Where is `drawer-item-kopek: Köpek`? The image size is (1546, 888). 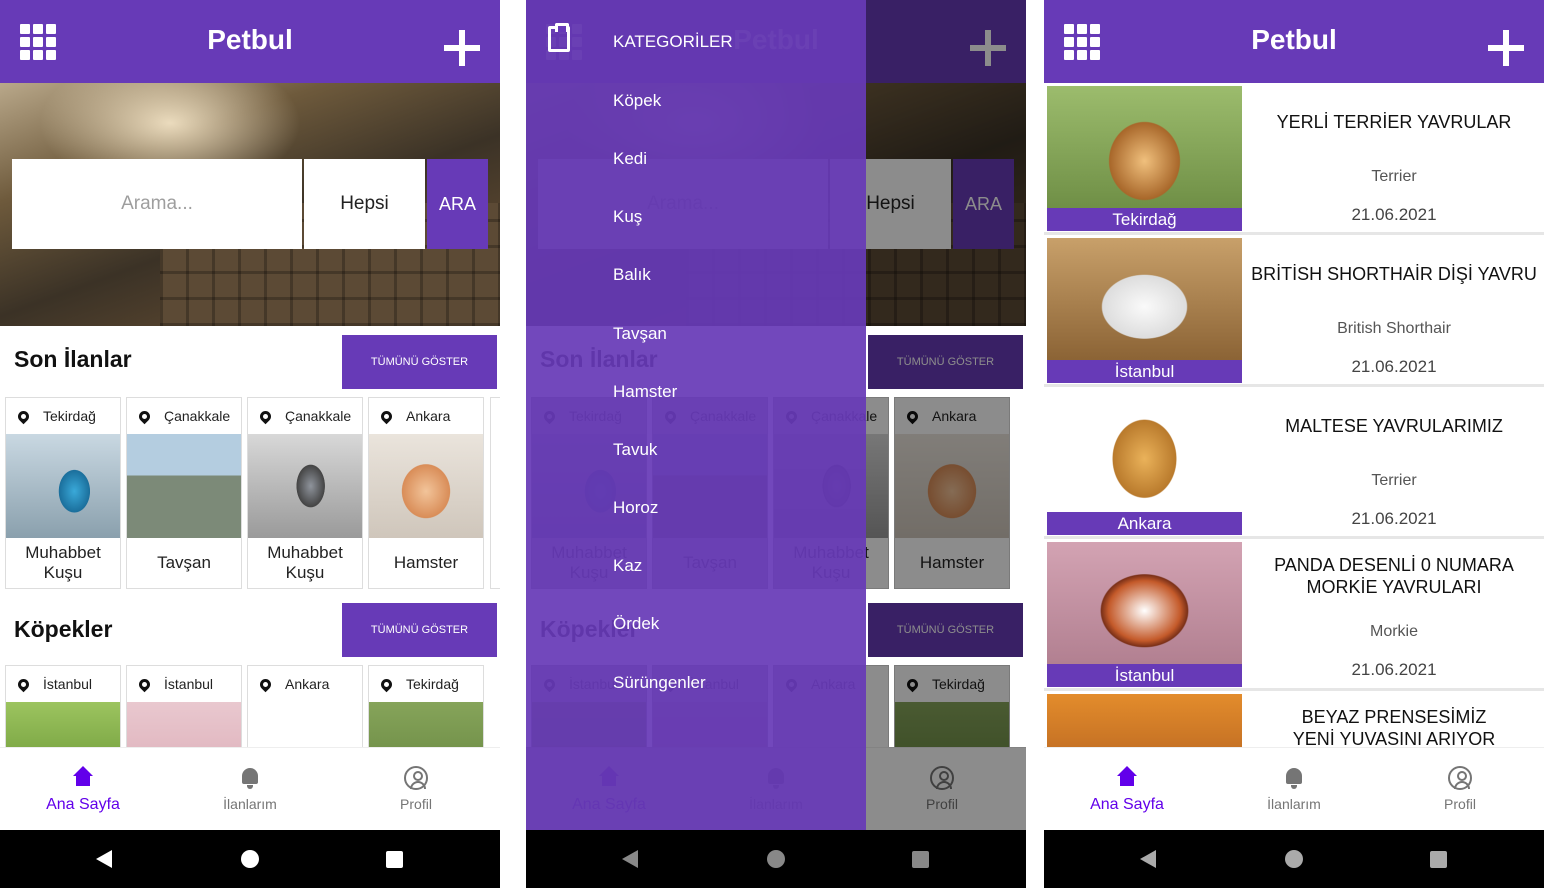
drawer-item-kopek: Köpek is located at coordinates (637, 101).